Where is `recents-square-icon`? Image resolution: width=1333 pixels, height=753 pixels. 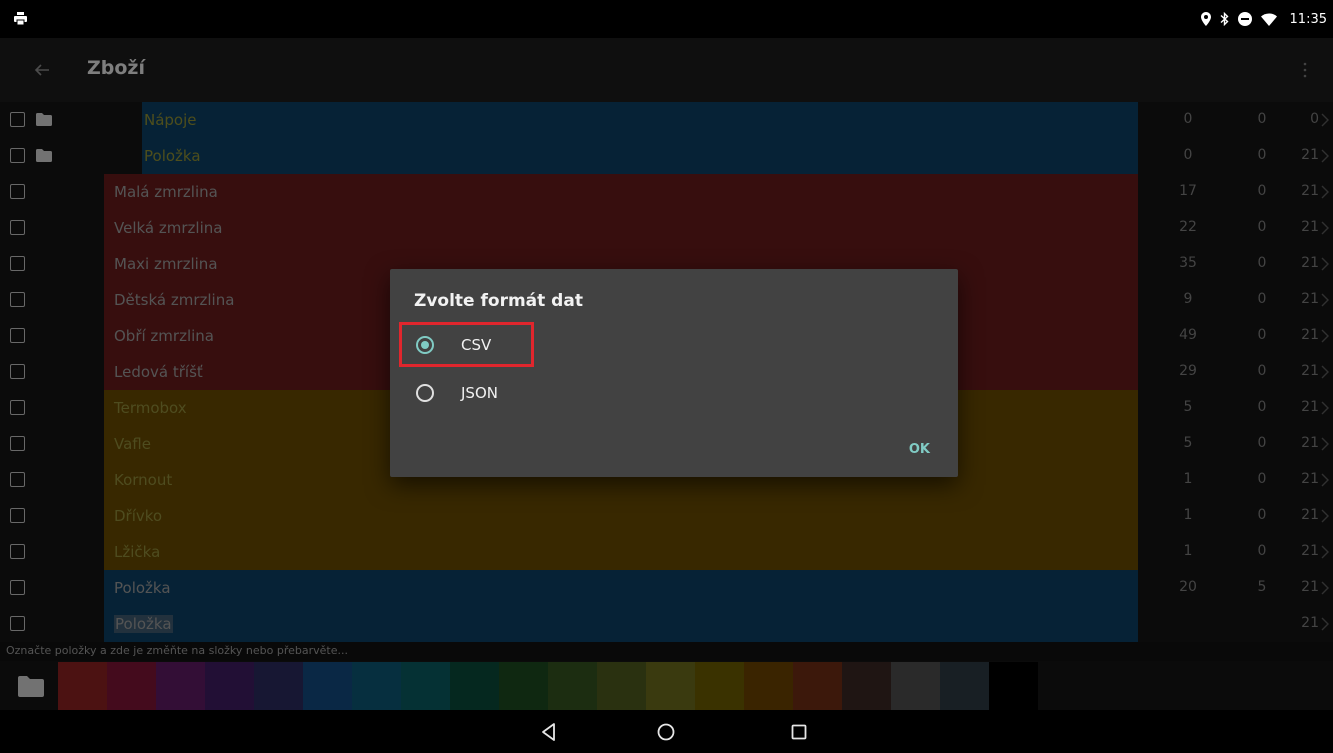 recents-square-icon is located at coordinates (799, 732).